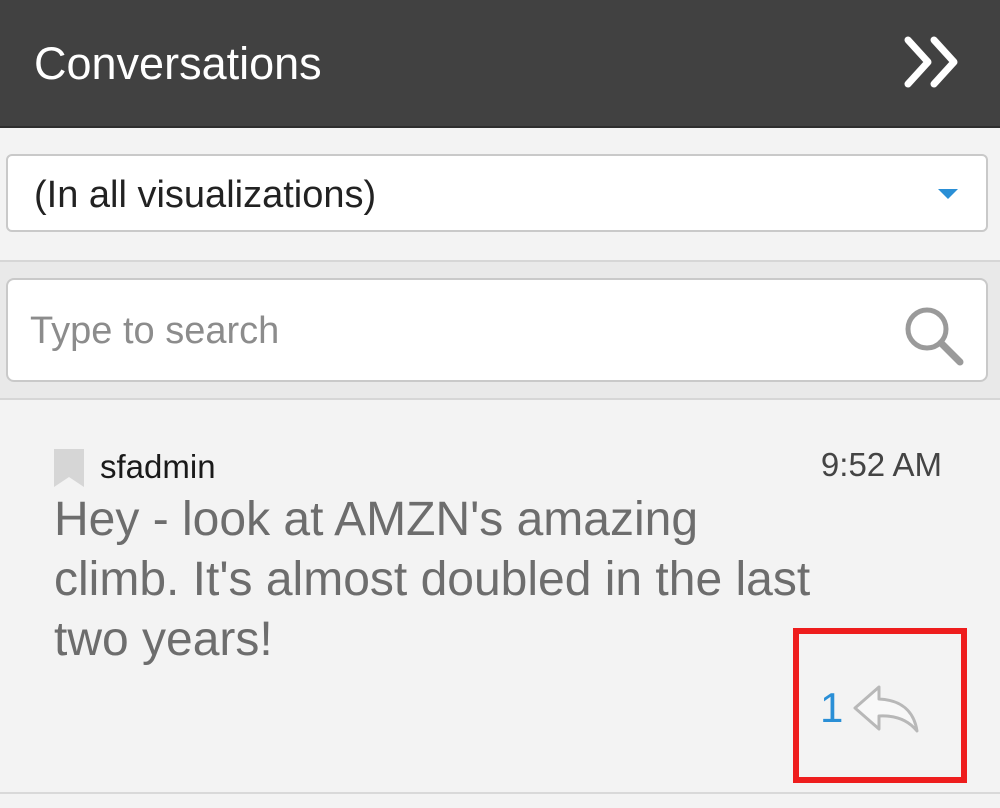 This screenshot has height=808, width=1000. I want to click on search-input, so click(455, 331).